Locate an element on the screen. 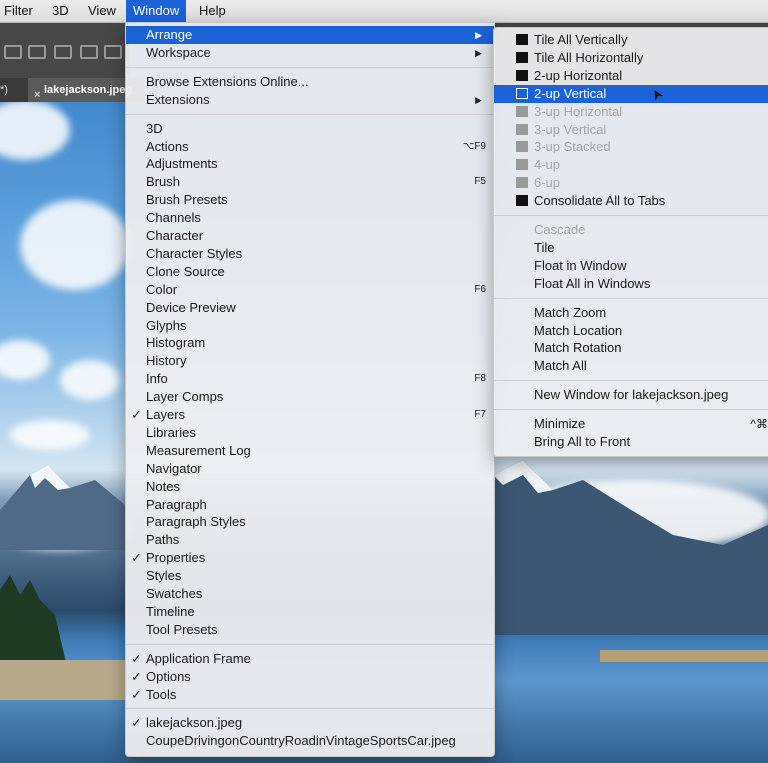 This screenshot has height=763, width=768. shortcut-label: ^⌘M is located at coordinates (759, 424).